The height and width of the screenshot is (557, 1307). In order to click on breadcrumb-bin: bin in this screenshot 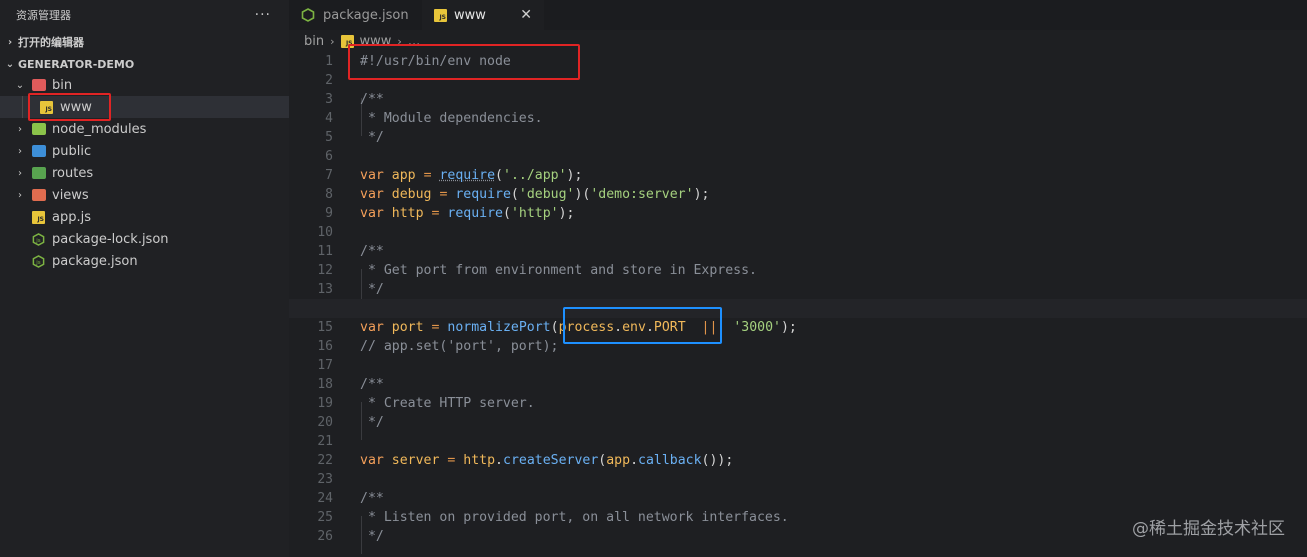, I will do `click(314, 41)`.